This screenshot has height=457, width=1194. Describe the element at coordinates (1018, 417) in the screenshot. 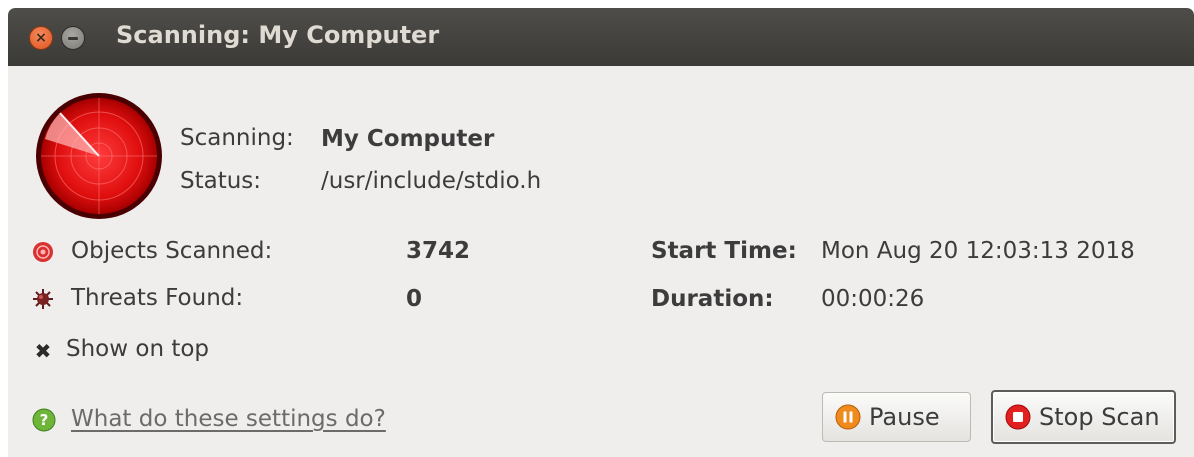

I see `stop-icon` at that location.